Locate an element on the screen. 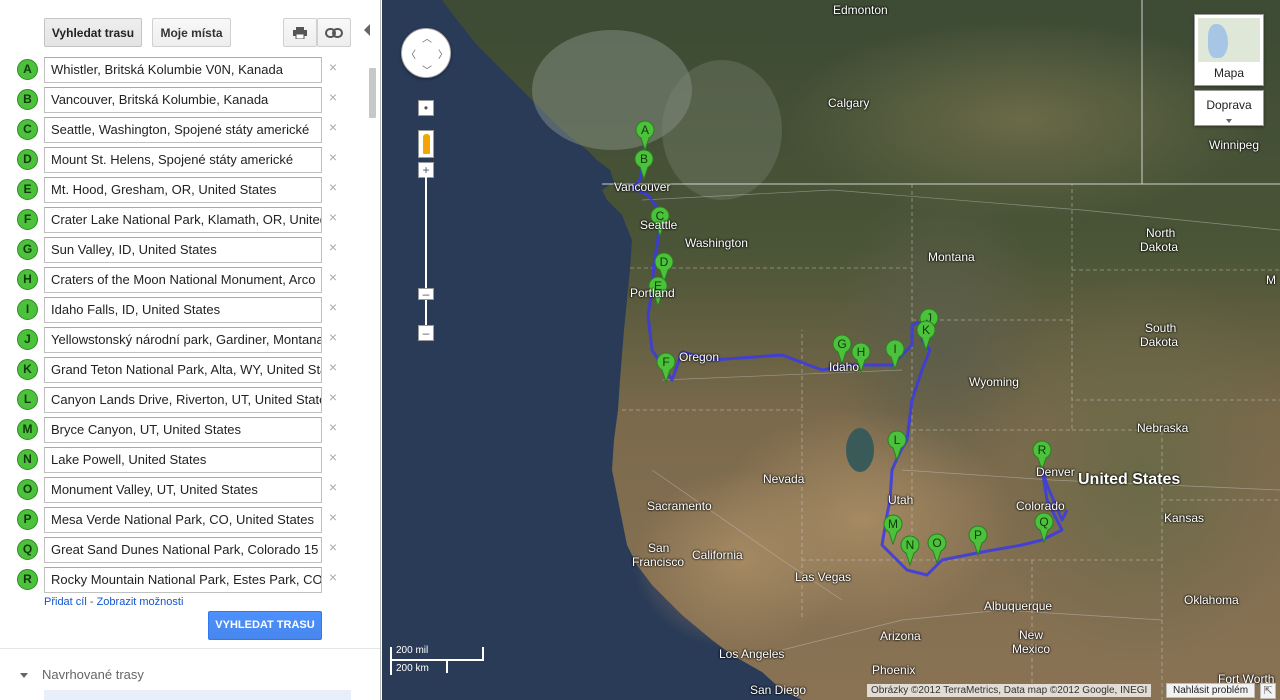  marker-a-icon: A is located at coordinates (27, 69).